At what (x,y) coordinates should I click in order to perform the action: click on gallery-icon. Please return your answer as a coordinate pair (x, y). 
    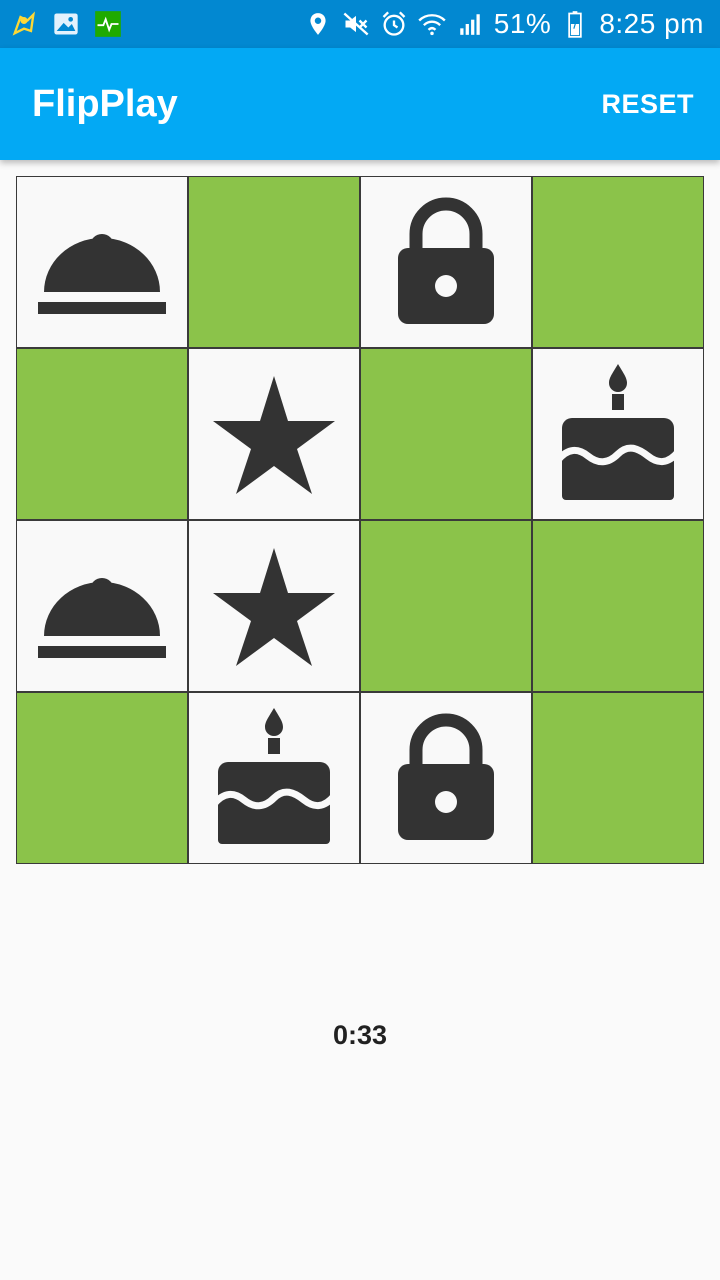
    Looking at the image, I should click on (66, 24).